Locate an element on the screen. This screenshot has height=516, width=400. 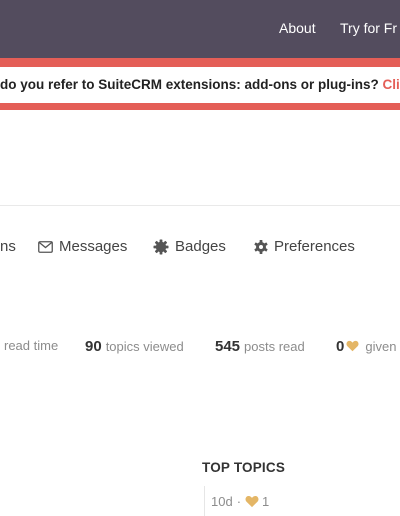
banner-accent-stripe is located at coordinates (200, 106).